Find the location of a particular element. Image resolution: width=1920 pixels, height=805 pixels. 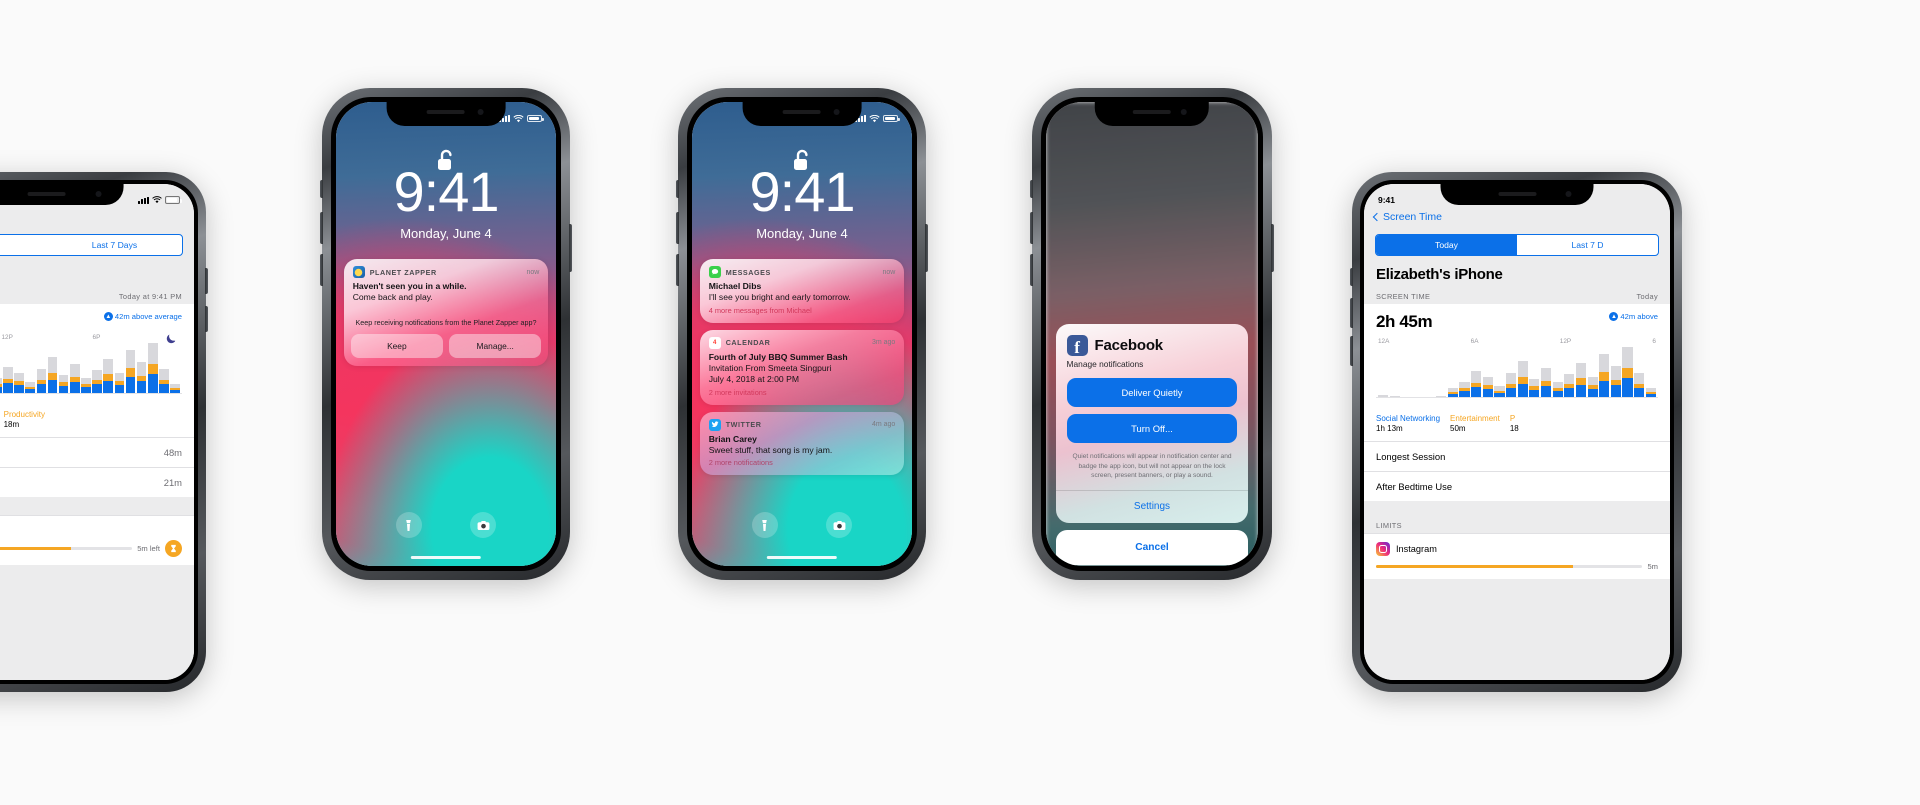

notification-app-name: TWITTER is located at coordinates (743, 425).